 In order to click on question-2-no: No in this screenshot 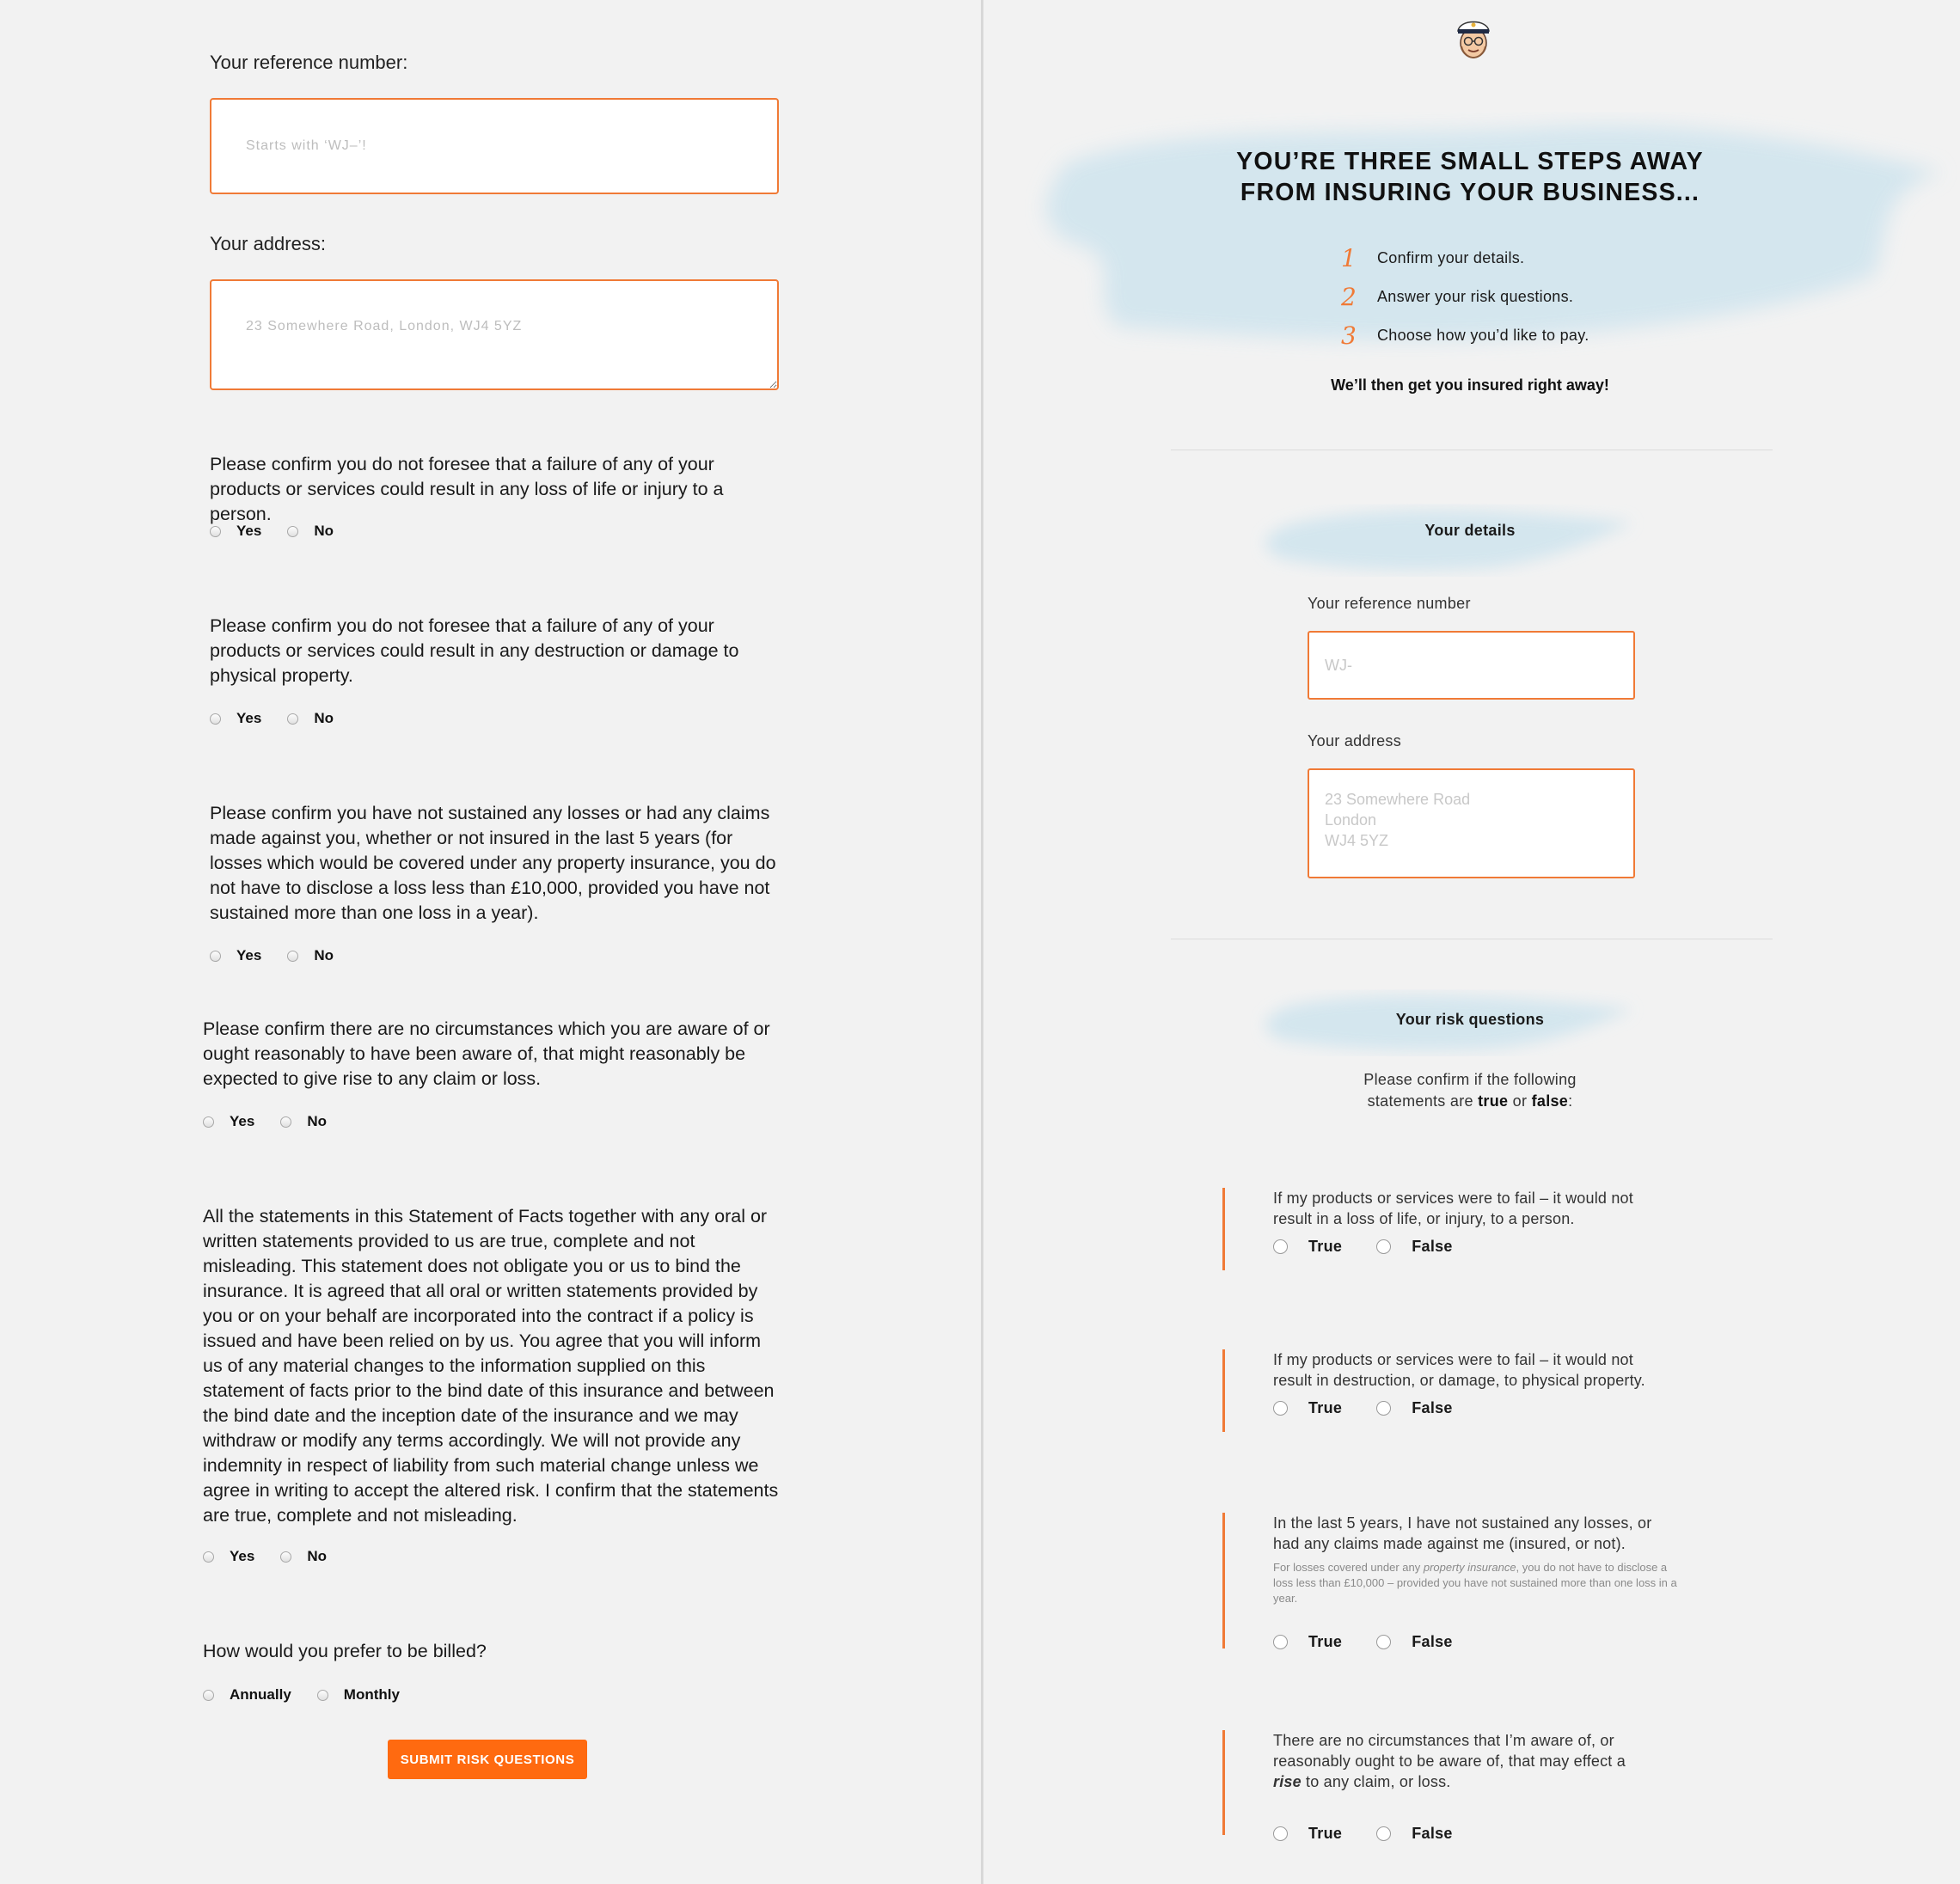, I will do `click(310, 718)`.